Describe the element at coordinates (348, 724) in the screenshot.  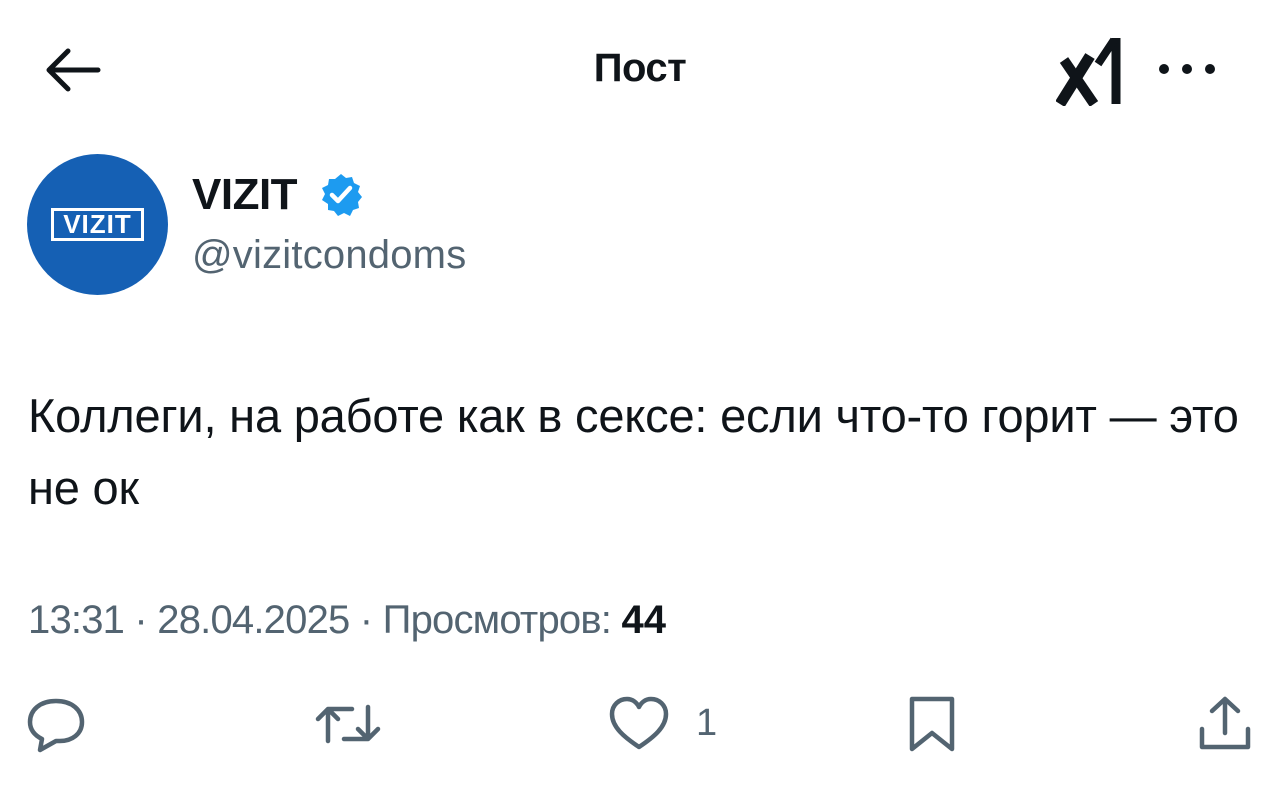
I see `retweet-icon` at that location.